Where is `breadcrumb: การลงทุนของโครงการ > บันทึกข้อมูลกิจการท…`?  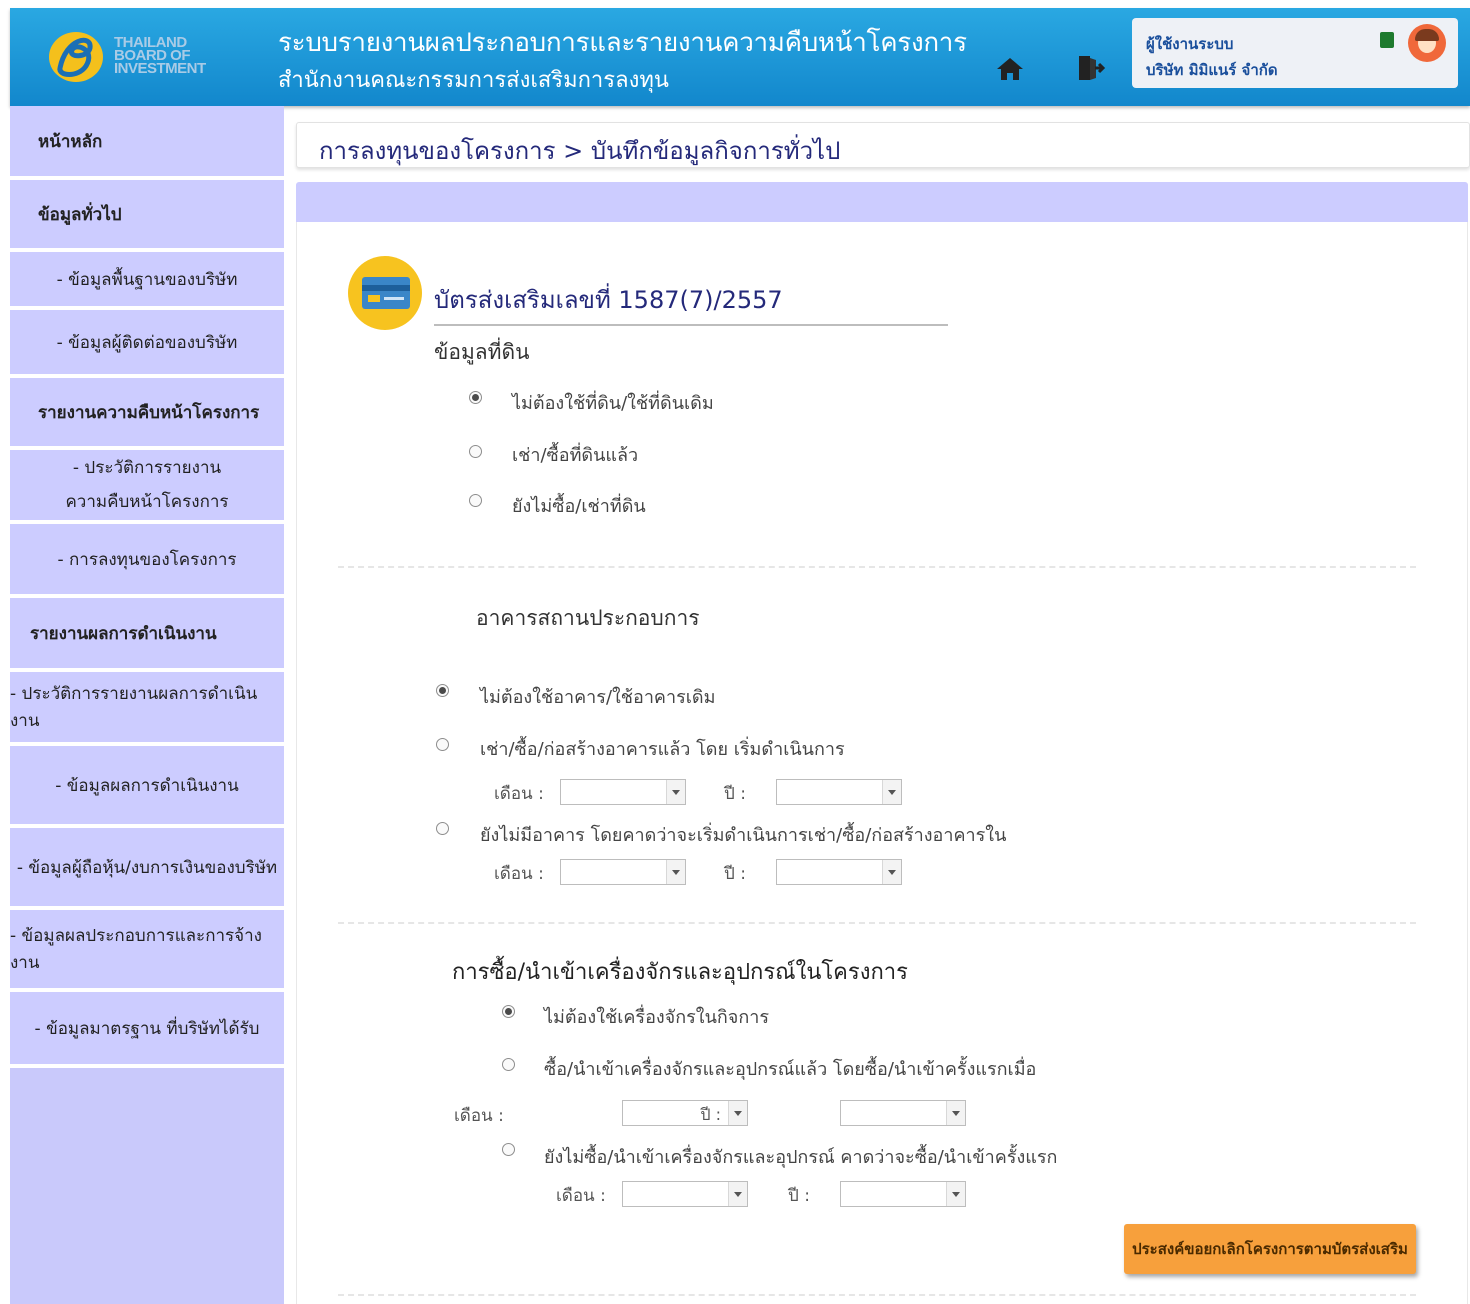
breadcrumb: การลงทุนของโครงการ > บันทึกข้อมูลกิจการท… is located at coordinates (580, 151).